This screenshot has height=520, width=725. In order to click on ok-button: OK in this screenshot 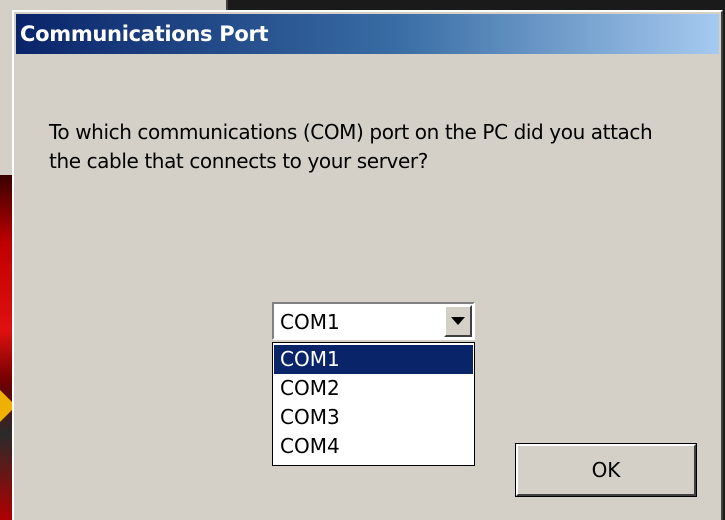, I will do `click(606, 470)`.